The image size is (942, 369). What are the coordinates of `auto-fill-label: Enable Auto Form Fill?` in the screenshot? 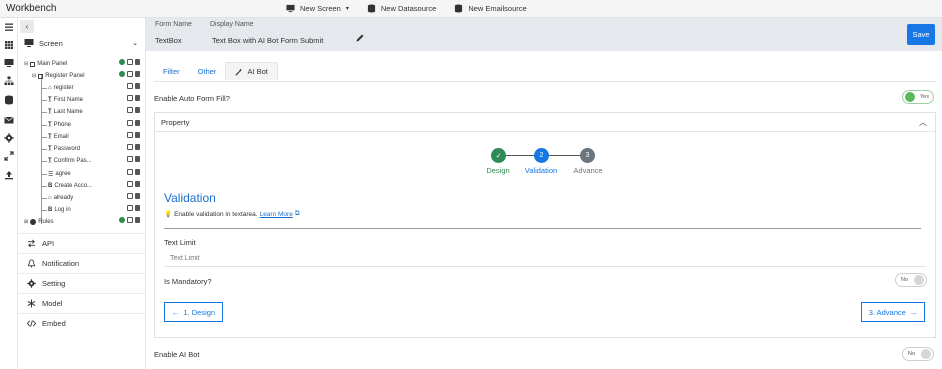 It's located at (192, 98).